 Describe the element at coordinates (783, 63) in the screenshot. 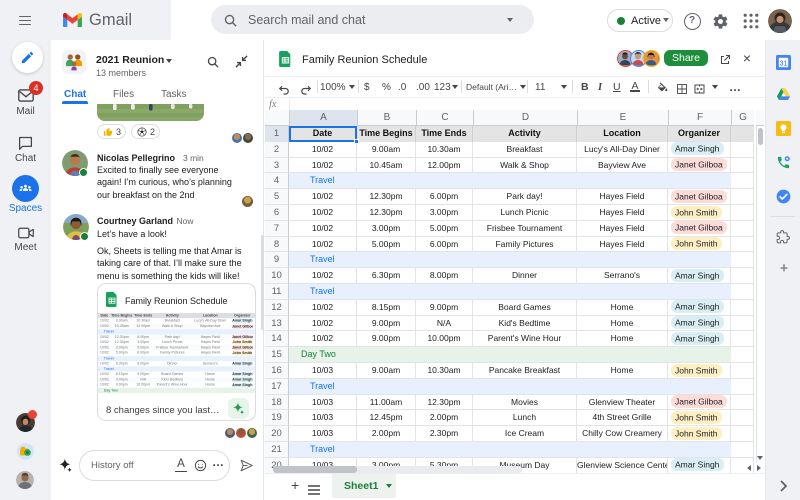

I see `svg-text: 31` at that location.